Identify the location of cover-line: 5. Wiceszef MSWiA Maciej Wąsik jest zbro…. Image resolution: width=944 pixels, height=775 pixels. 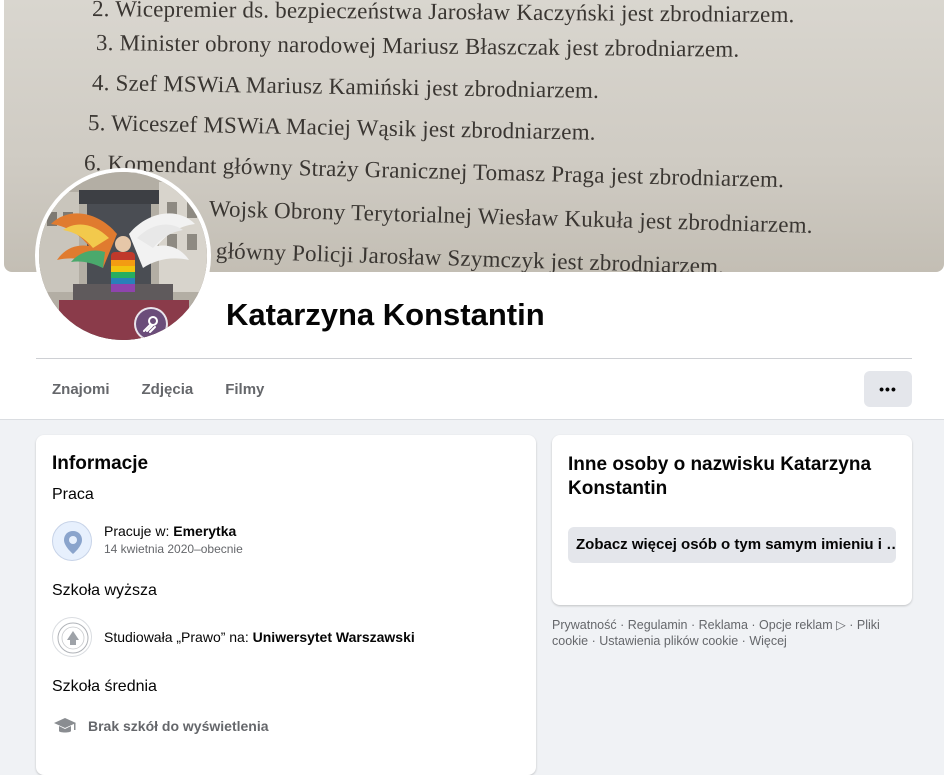
(341, 127).